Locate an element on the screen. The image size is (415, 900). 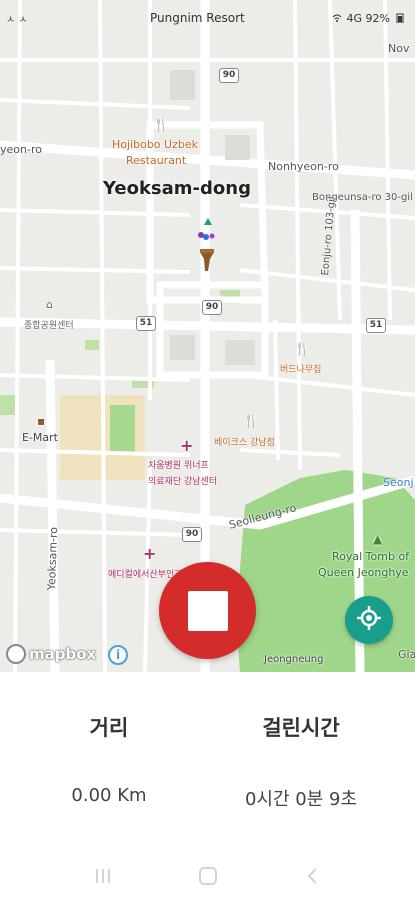
mapbox-logo-icon is located at coordinates (16, 654).